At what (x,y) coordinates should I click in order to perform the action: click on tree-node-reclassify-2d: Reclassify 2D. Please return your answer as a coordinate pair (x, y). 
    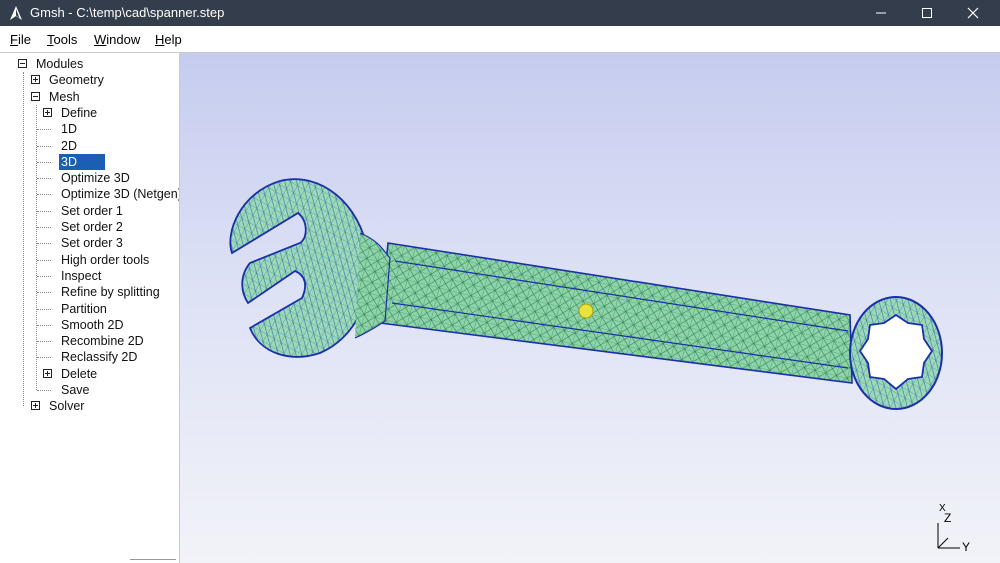
    Looking at the image, I should click on (89, 357).